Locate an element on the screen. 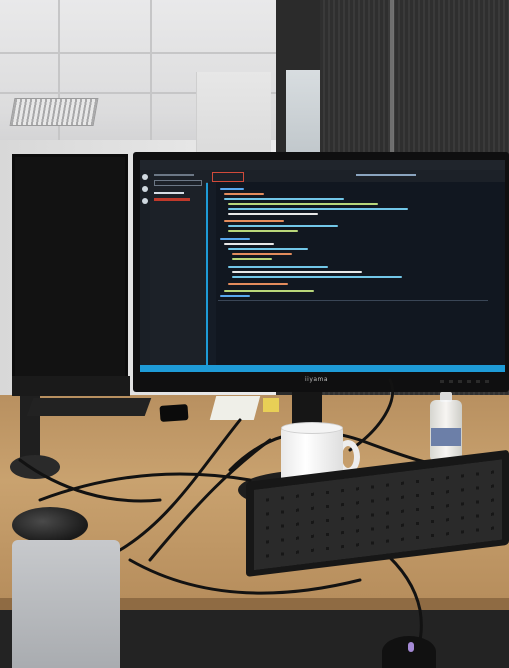 The image size is (509, 668). gaming-mouse is located at coordinates (409, 652).